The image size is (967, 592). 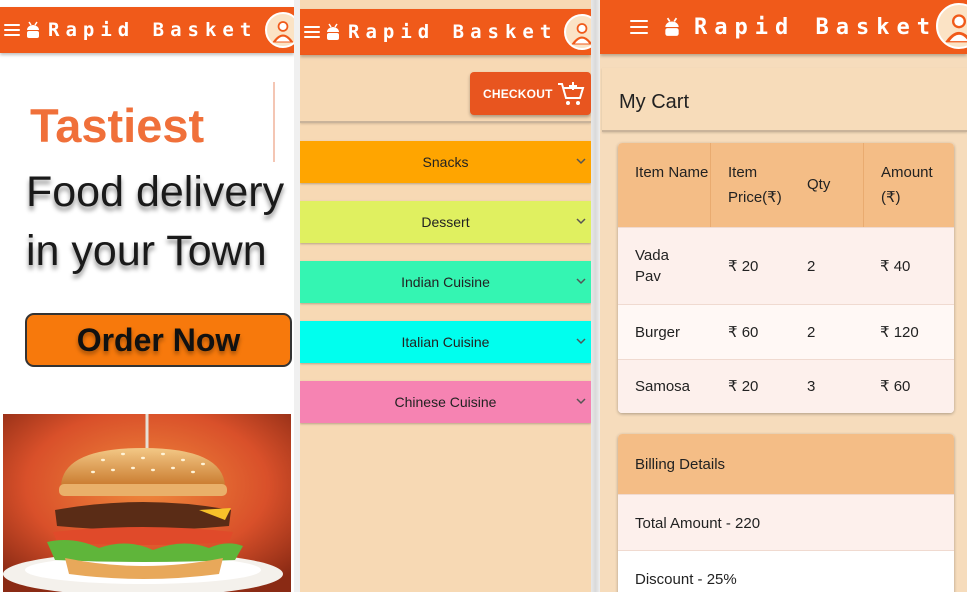 I want to click on category-snacks: Snacks, so click(x=445, y=162).